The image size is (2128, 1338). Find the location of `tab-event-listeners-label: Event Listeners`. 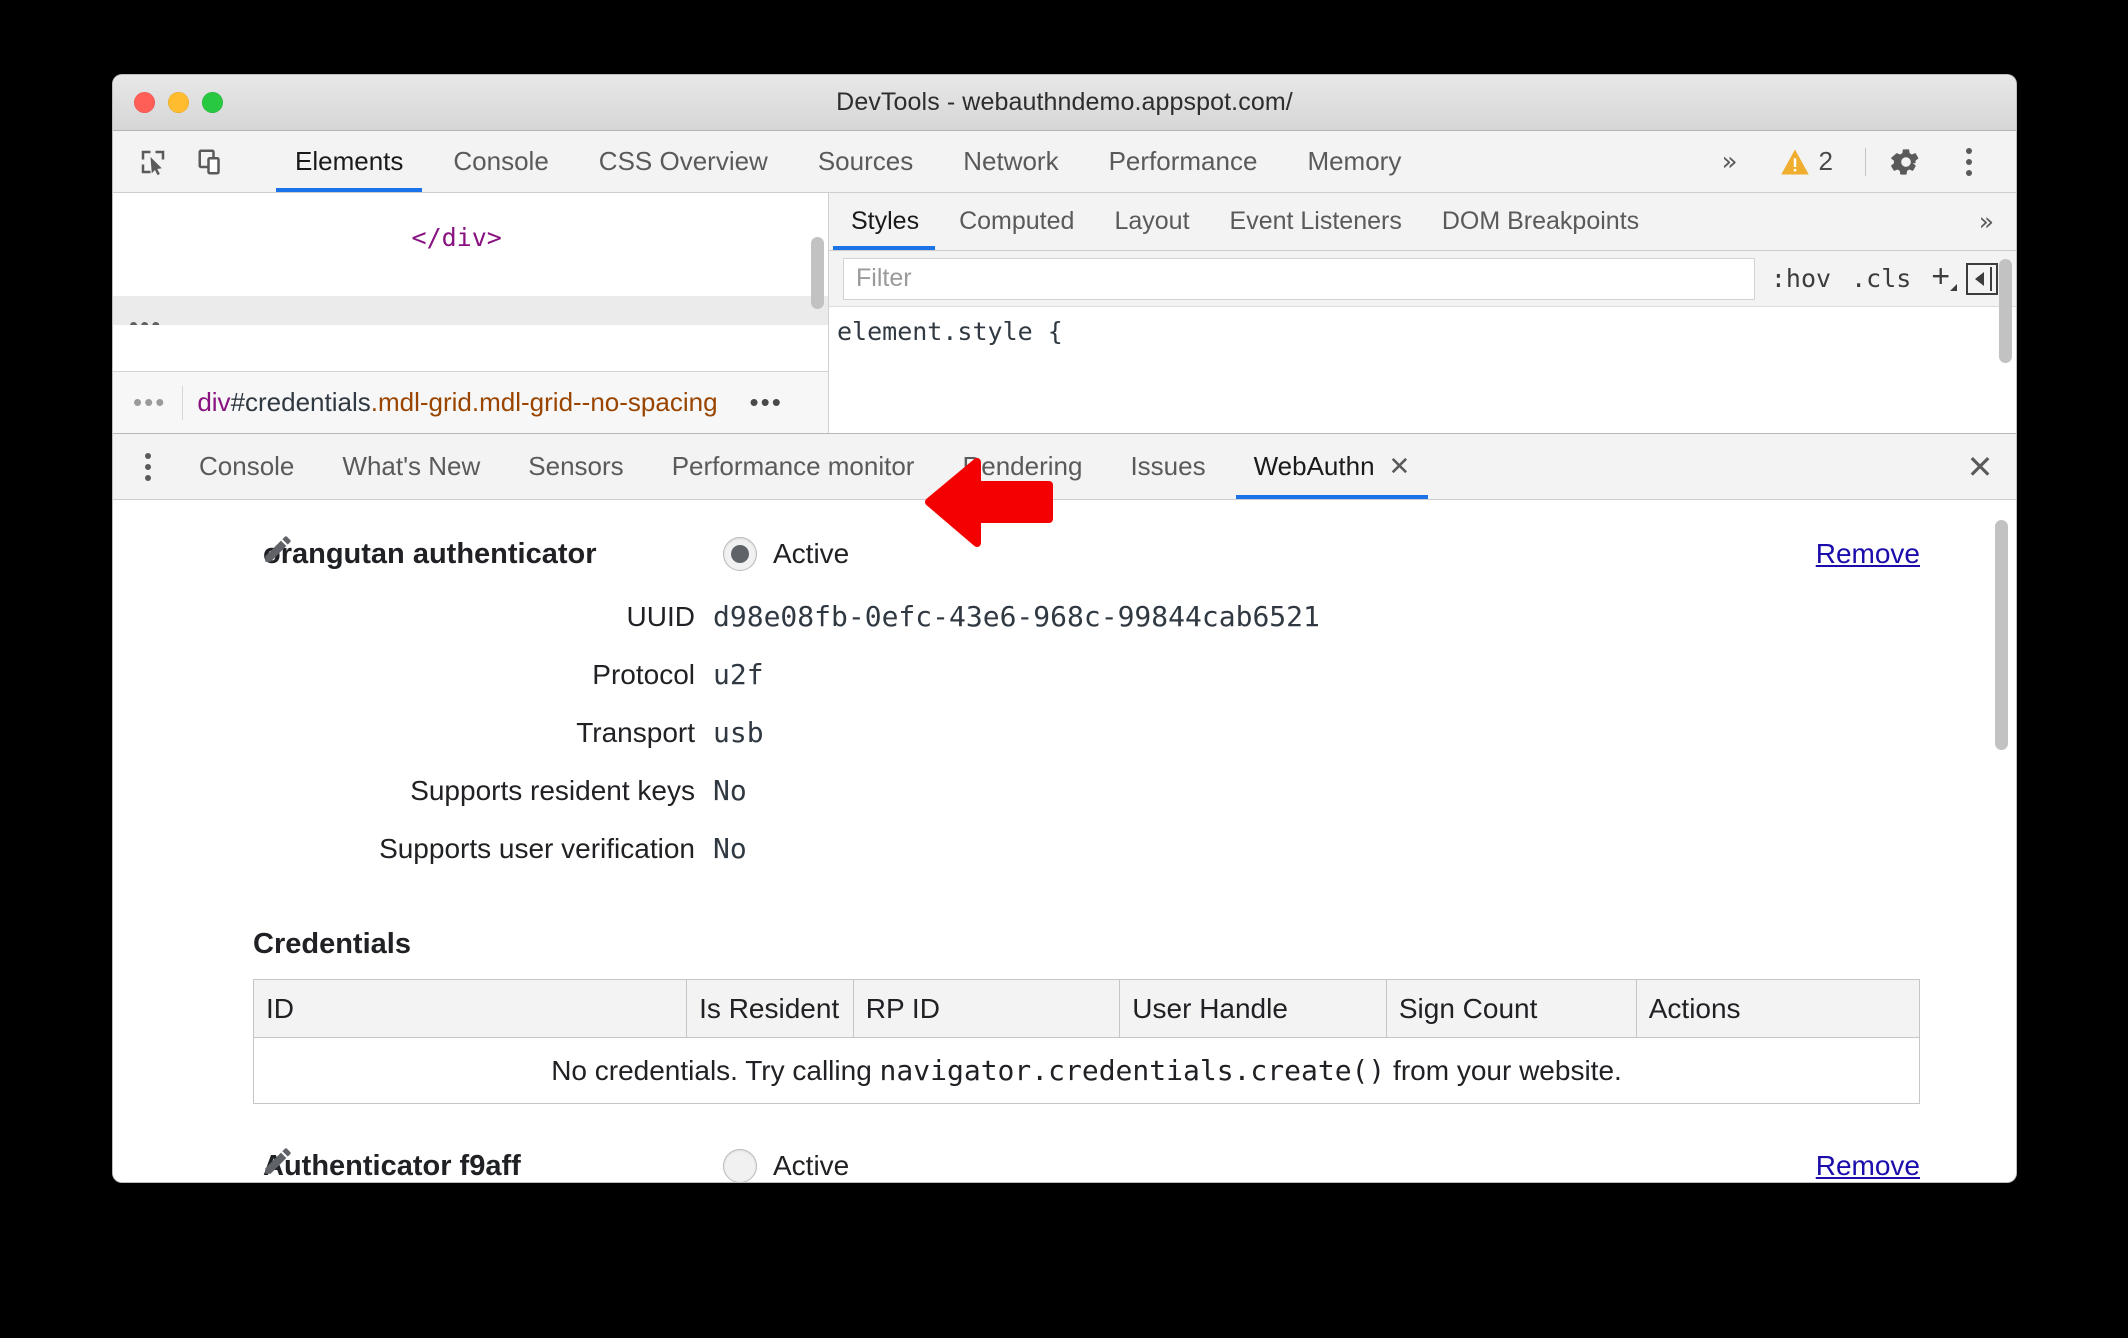

tab-event-listeners-label: Event Listeners is located at coordinates (1315, 221).